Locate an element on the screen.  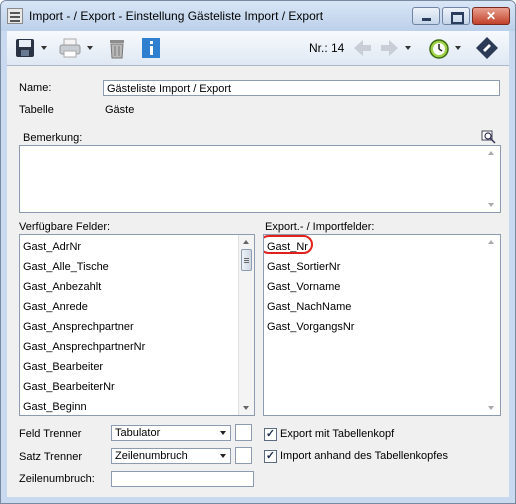
list-item: Gast_NachName is located at coordinates (309, 307).